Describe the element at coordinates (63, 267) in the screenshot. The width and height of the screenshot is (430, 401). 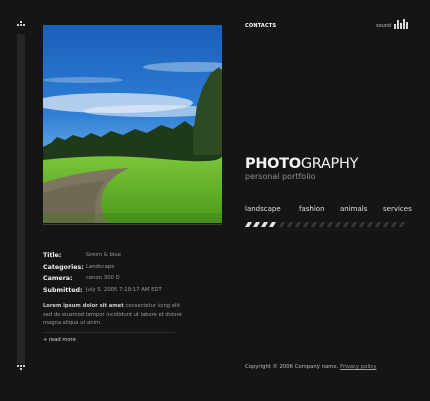
I see `detail-label: Categories:` at that location.